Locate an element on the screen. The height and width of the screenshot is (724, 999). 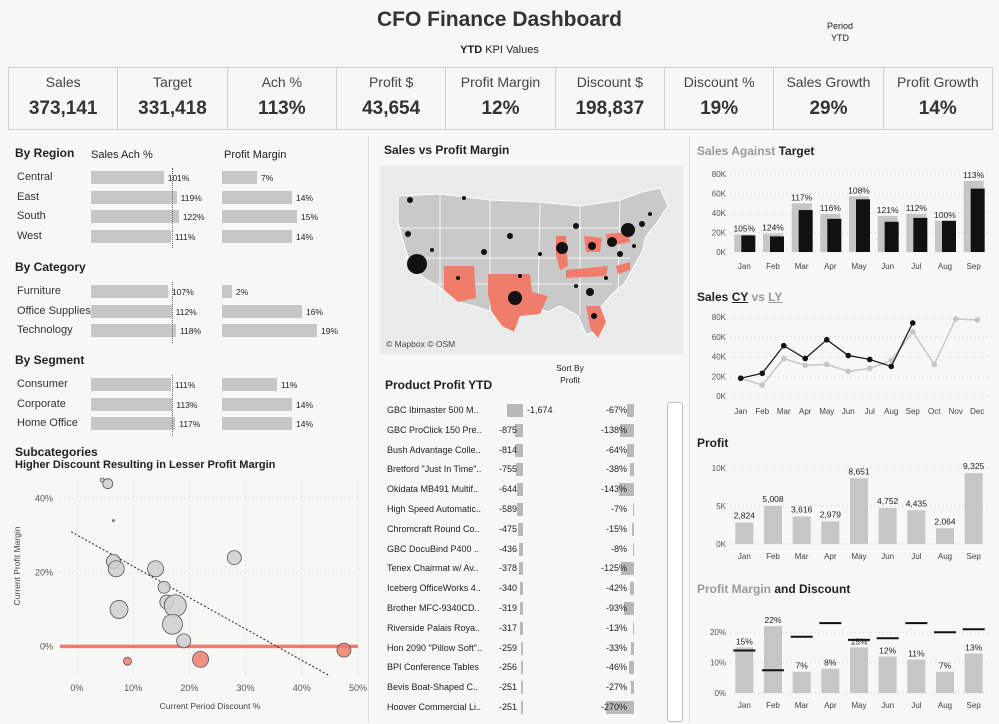
product-row: Hon 2090 "Pillow Soft".. -259 -33% is located at coordinates (527, 648).